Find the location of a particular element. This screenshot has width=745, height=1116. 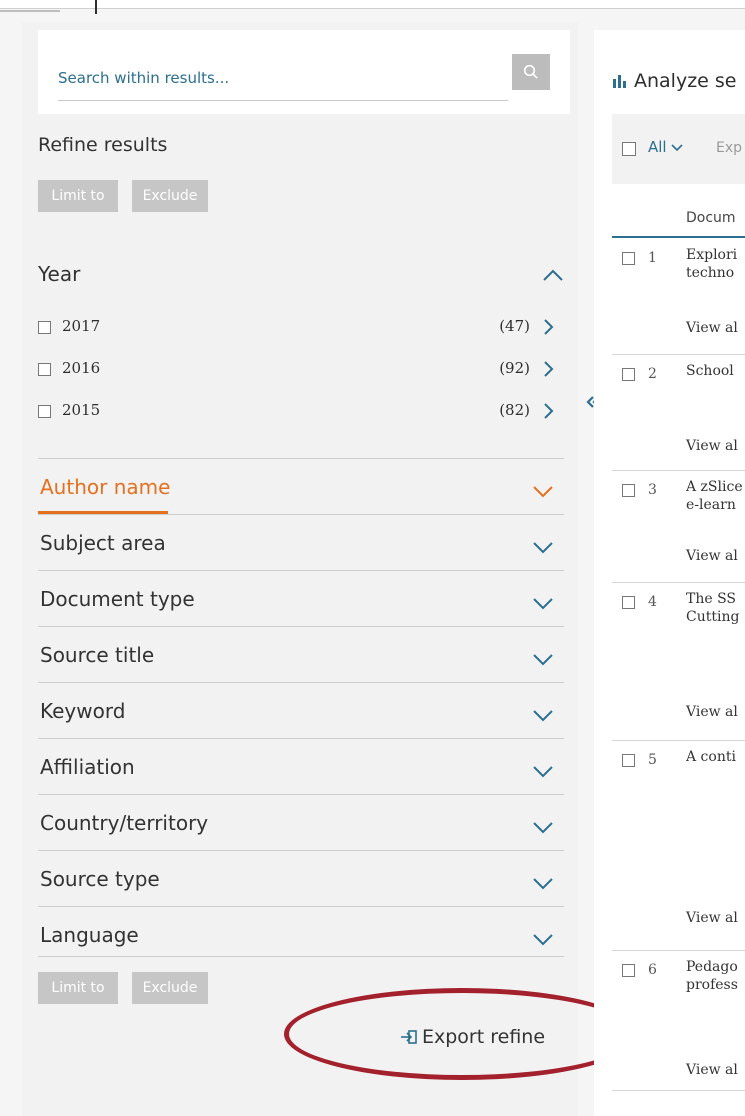

results-toolbar: All Exp is located at coordinates (678, 149).